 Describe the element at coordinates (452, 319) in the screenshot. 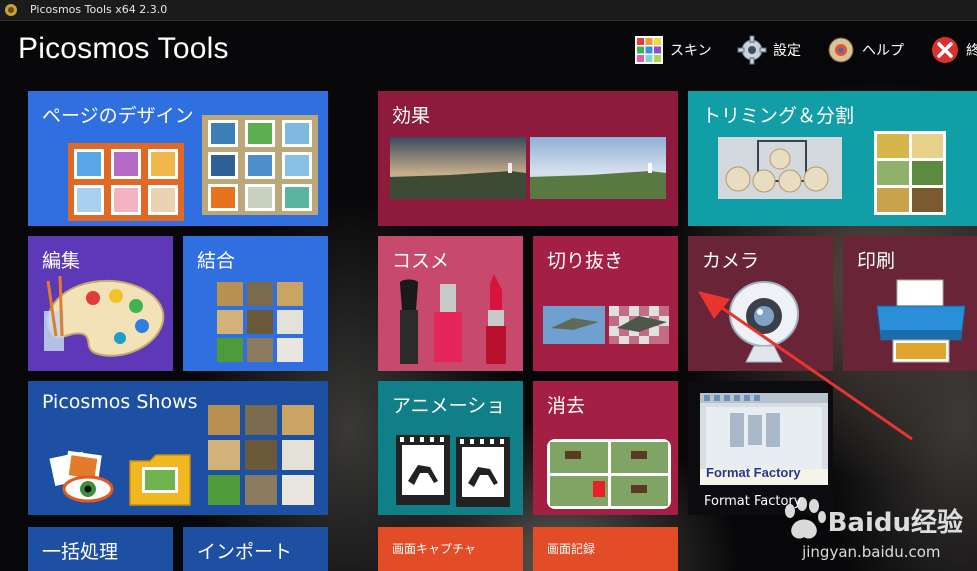

I see `cosmetics-icon` at that location.